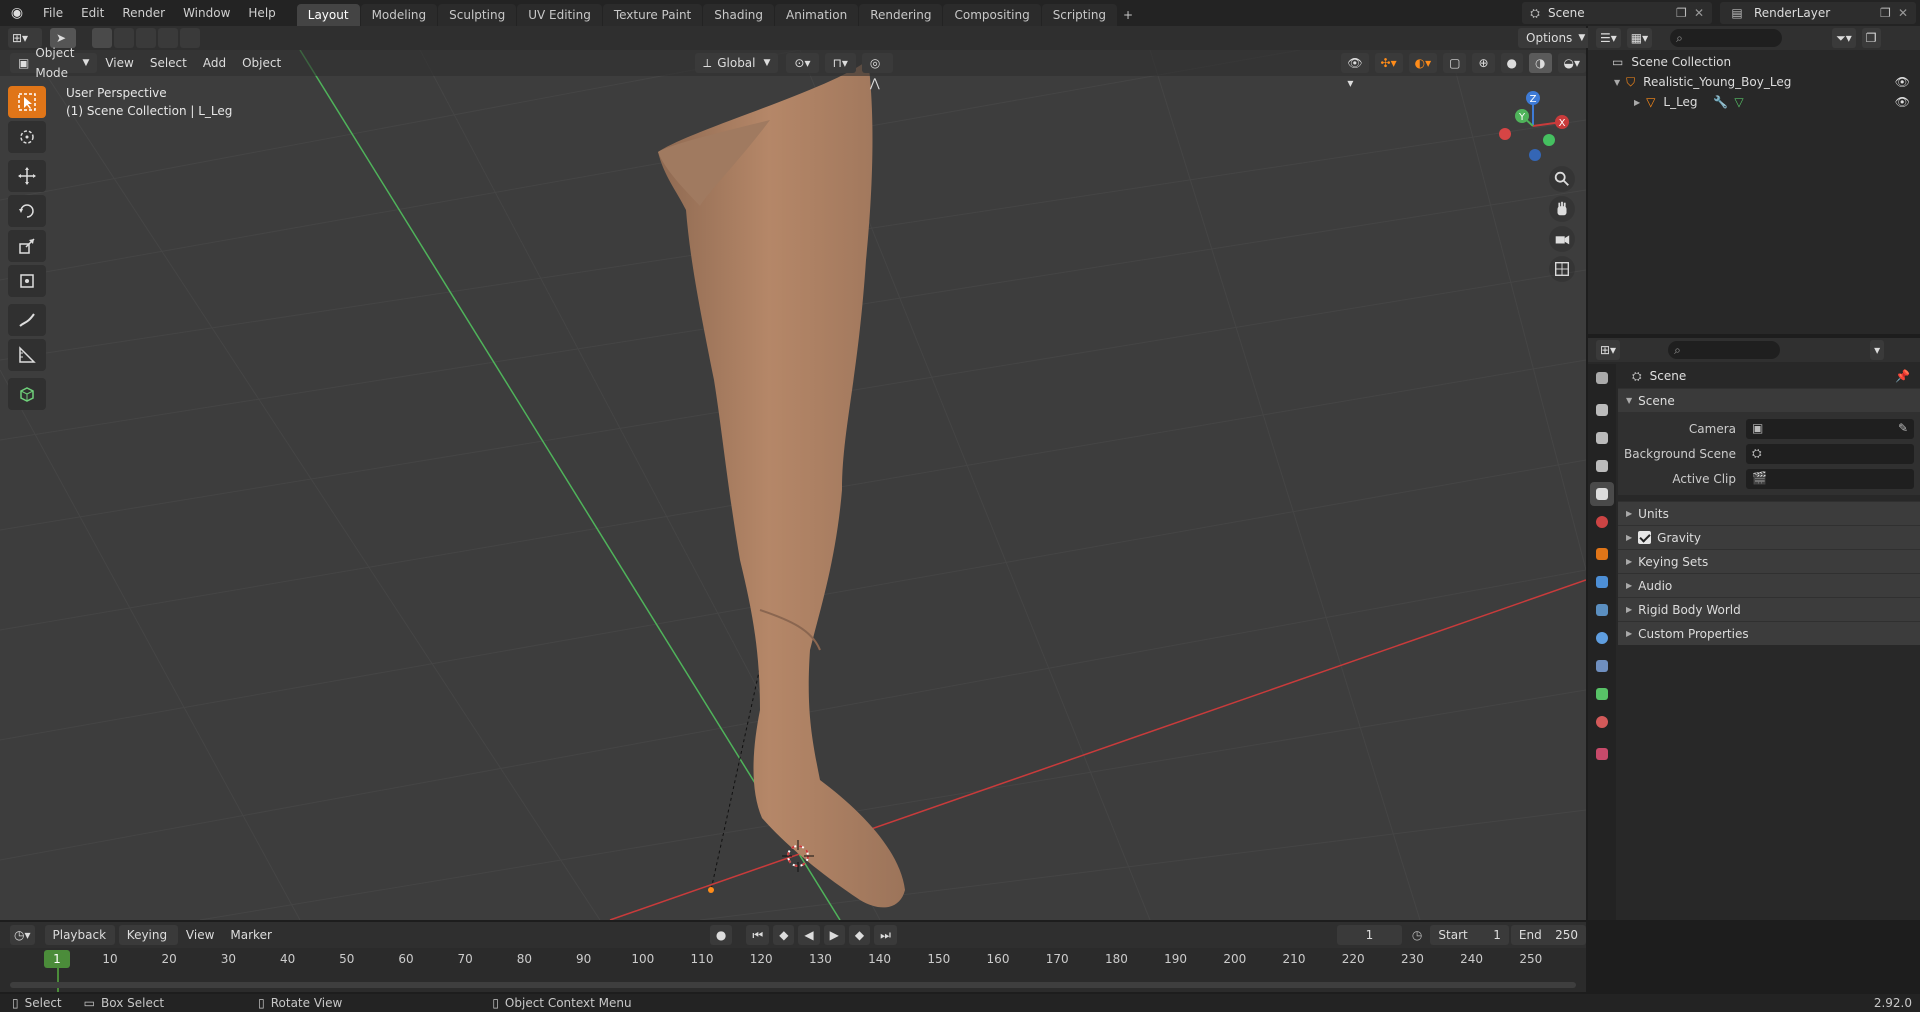 This screenshot has width=1920, height=1012. What do you see at coordinates (27, 246) in the screenshot?
I see `scale-tool-icon` at bounding box center [27, 246].